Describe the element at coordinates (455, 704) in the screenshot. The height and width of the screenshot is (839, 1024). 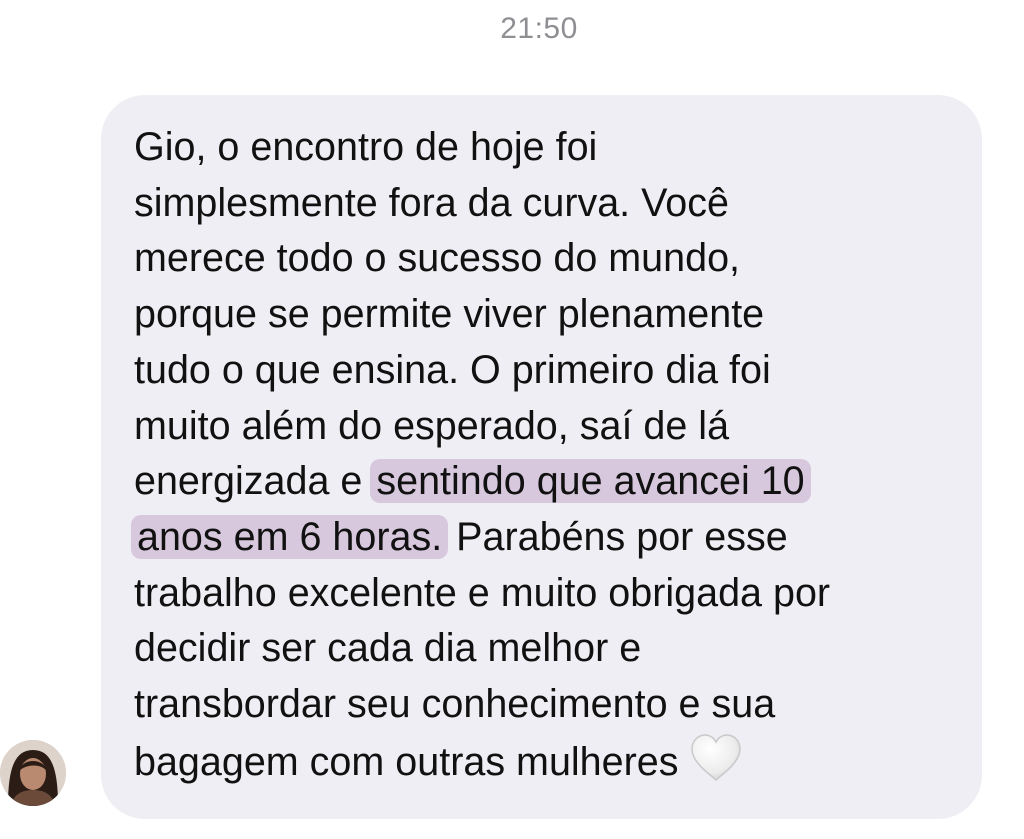
I see `message-line: transbordar seu conhecimento e sua` at that location.